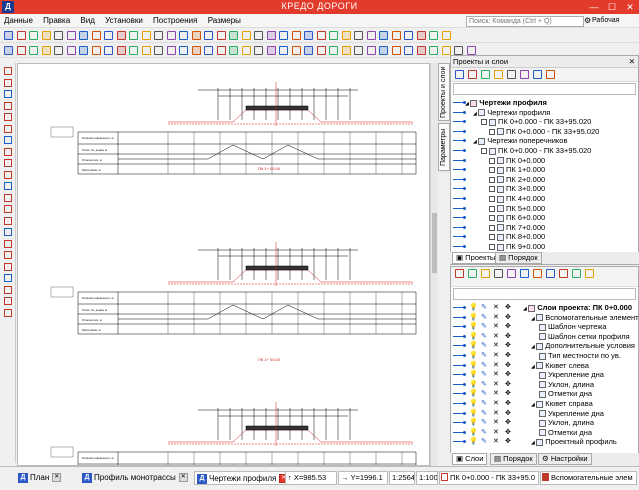 Image resolution: width=639 pixels, height=490 pixels. What do you see at coordinates (588, 478) in the screenshot?
I see `status-layer: Вспомогательные элем` at bounding box center [588, 478].